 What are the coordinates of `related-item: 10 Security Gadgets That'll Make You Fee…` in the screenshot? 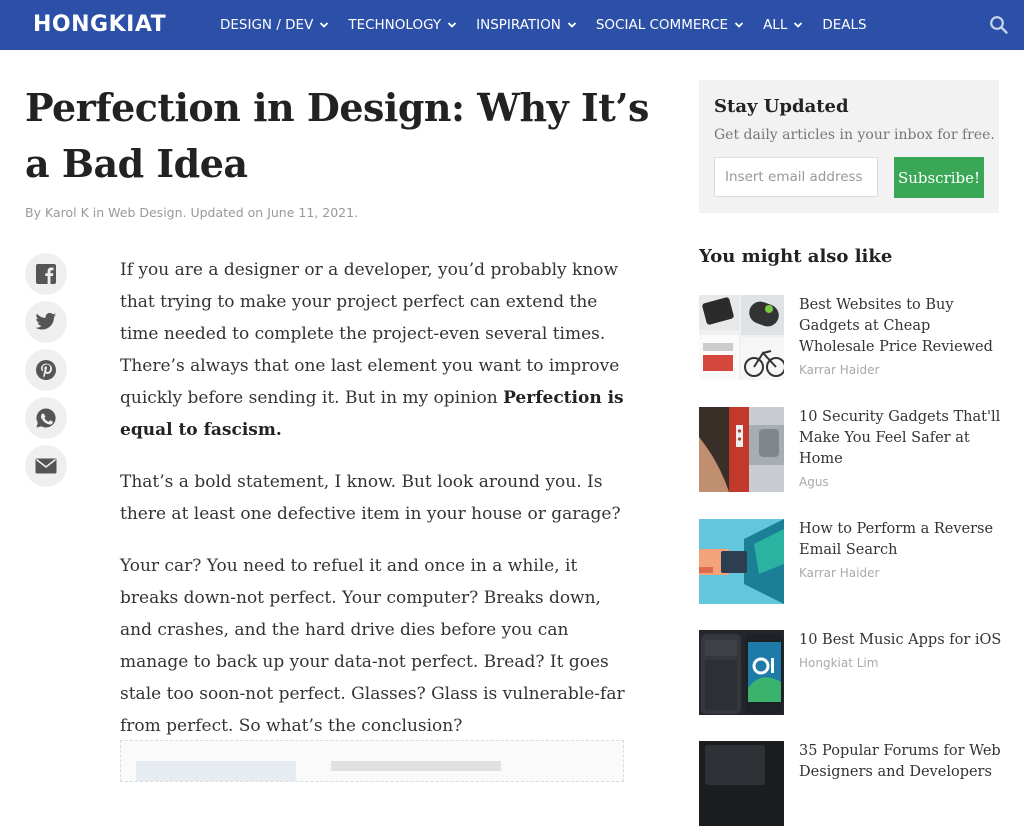 It's located at (854, 452).